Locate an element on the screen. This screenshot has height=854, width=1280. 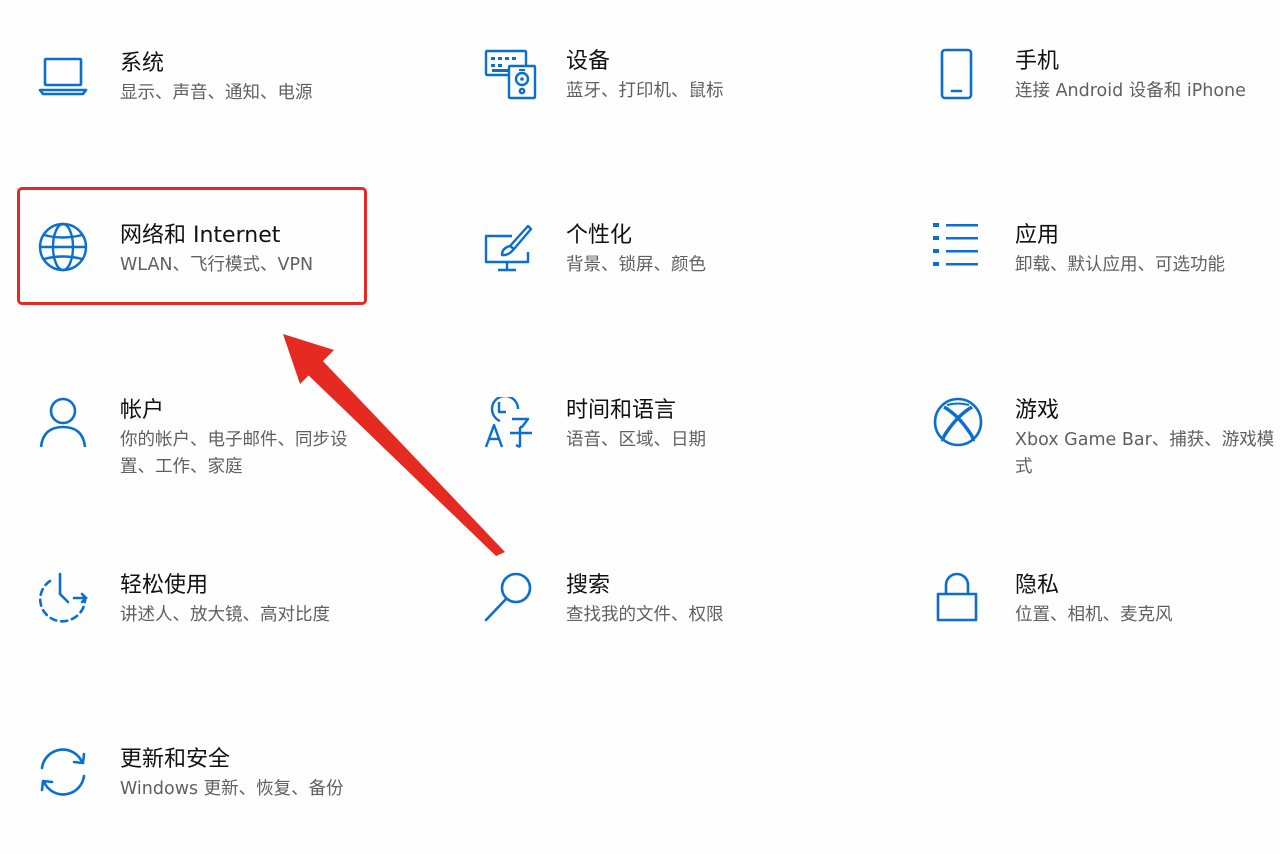
annotation-arrow is located at coordinates (394, 445).